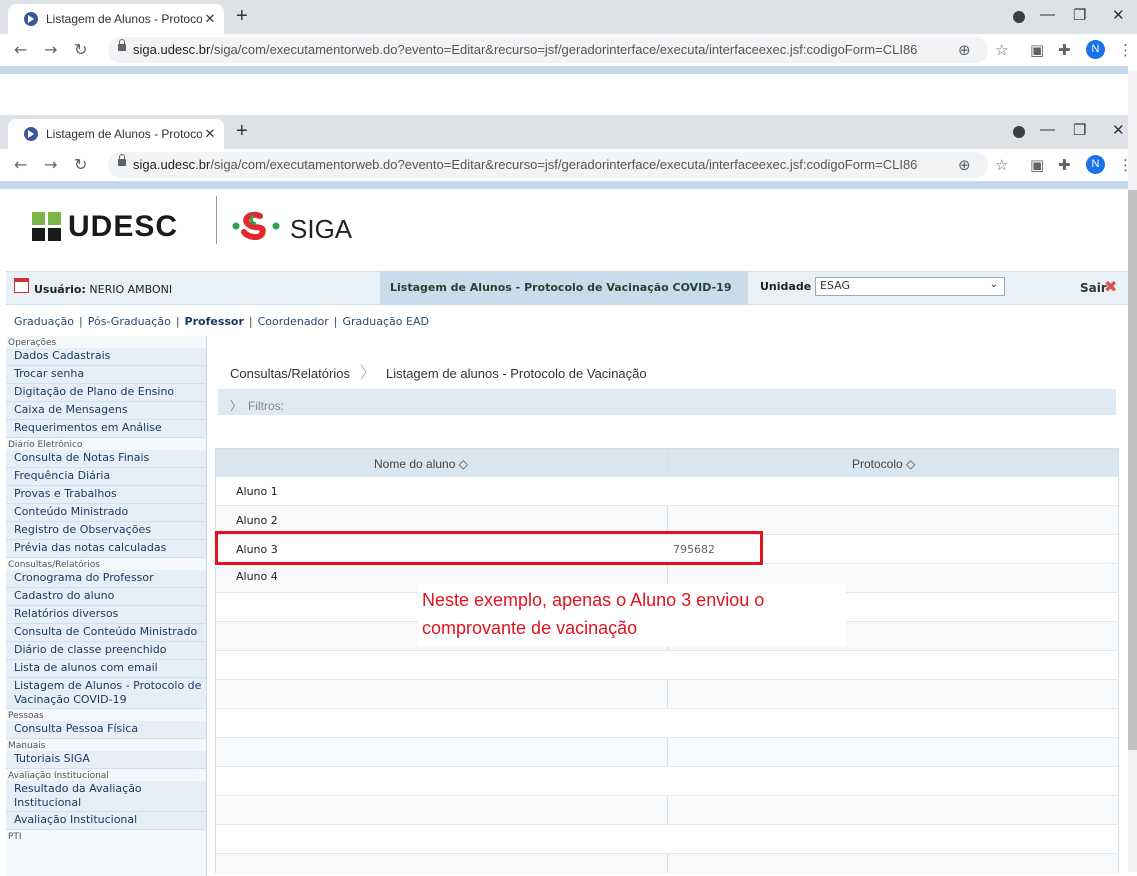 This screenshot has width=1137, height=876. I want to click on sidebar-group-avaliacao: Avaliação Institucional, so click(58, 776).